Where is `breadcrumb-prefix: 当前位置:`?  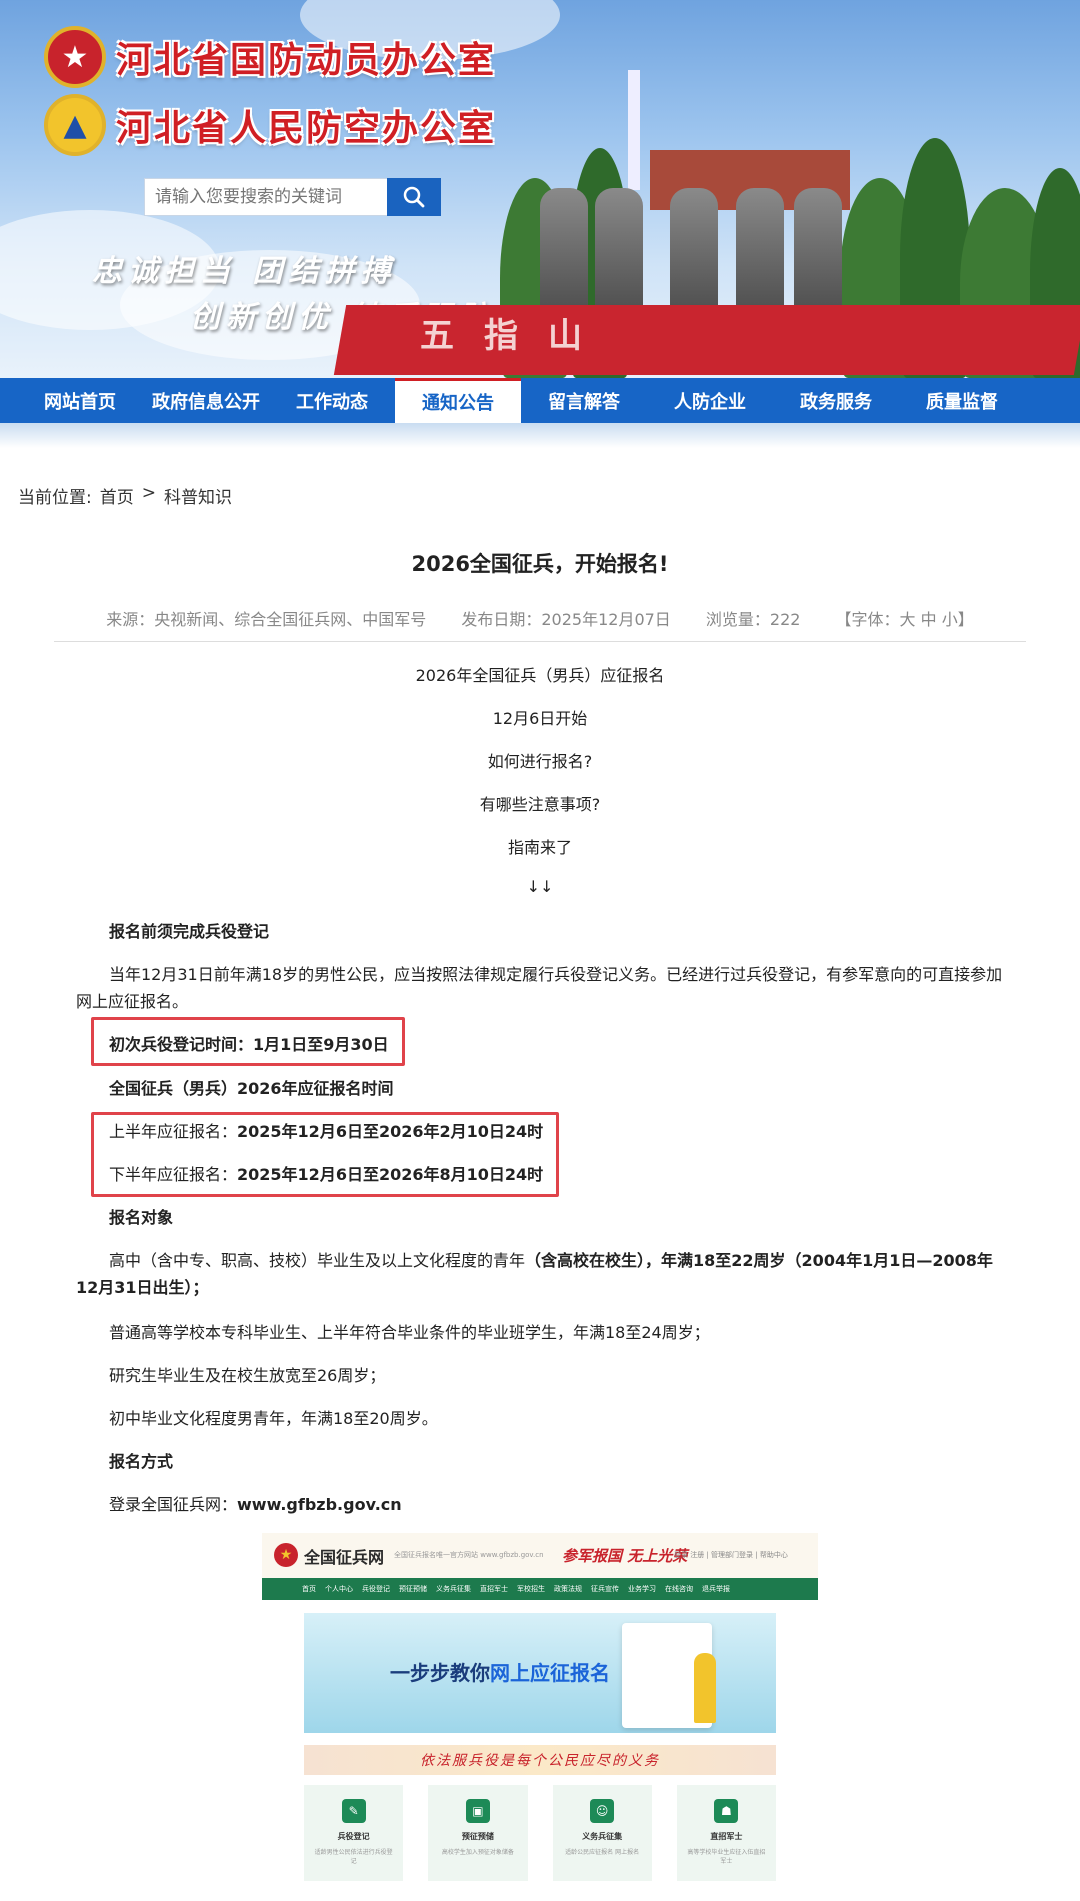
breadcrumb-prefix: 当前位置: is located at coordinates (55, 498).